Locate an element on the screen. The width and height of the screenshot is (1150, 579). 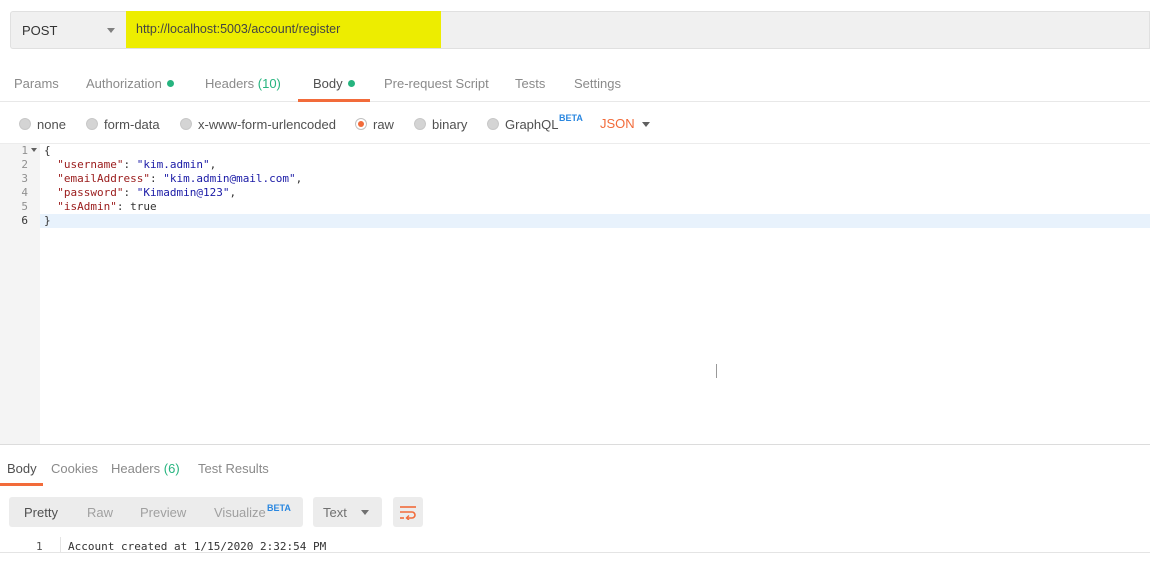
radio-raw is located at coordinates (361, 124).